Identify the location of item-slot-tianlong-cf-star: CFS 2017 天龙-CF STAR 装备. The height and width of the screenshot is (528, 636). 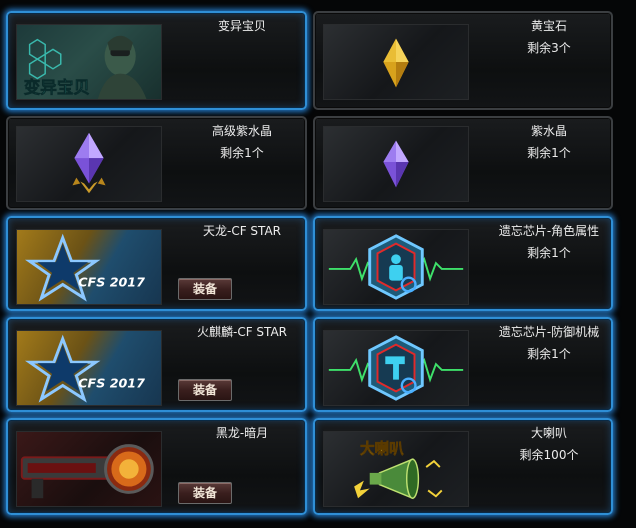
(156, 263).